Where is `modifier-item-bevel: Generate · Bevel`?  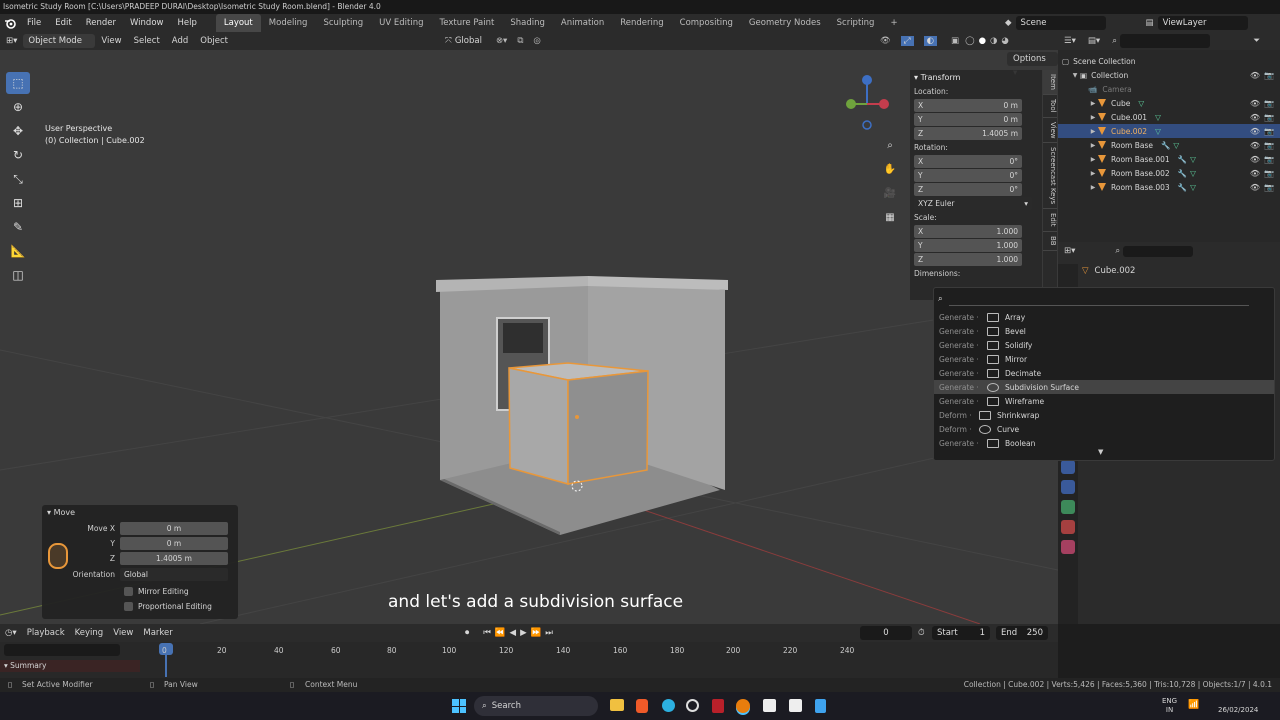
modifier-item-bevel: Generate · Bevel is located at coordinates (1104, 331).